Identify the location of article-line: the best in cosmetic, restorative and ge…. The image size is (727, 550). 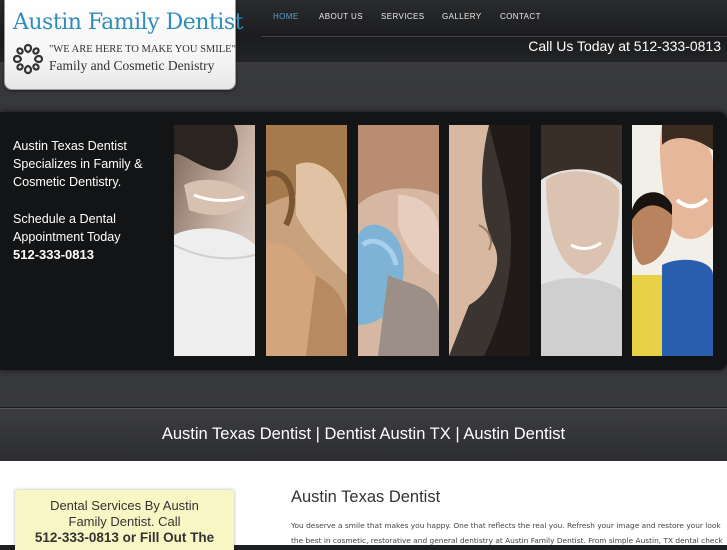
(507, 540).